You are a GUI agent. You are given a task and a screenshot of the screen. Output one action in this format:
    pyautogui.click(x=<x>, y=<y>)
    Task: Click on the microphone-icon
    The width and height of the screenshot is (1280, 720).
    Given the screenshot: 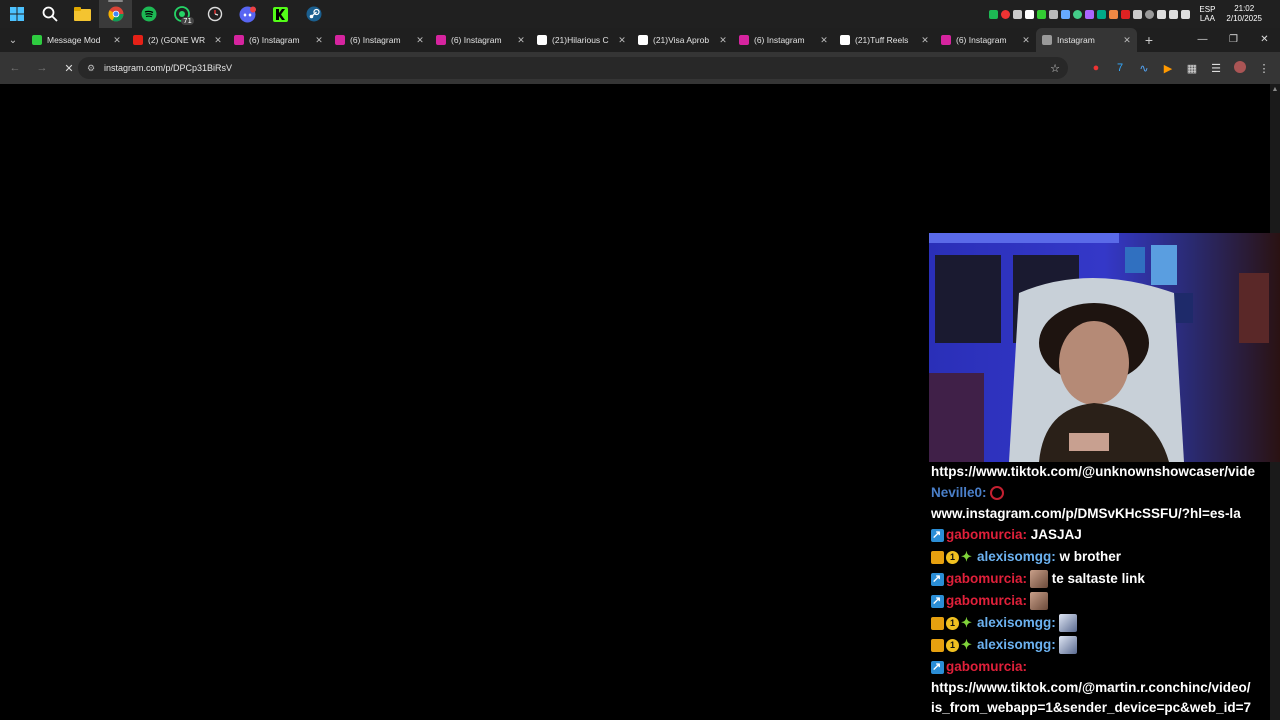 What is the action you would take?
    pyautogui.click(x=1174, y=14)
    